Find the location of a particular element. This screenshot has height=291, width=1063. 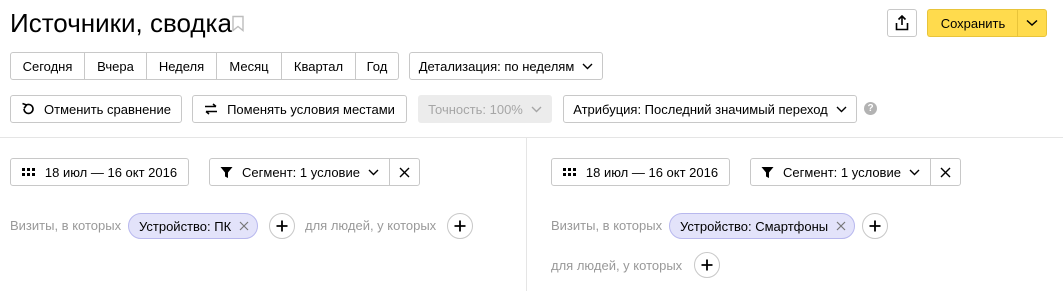

undo-icon is located at coordinates (28, 109).